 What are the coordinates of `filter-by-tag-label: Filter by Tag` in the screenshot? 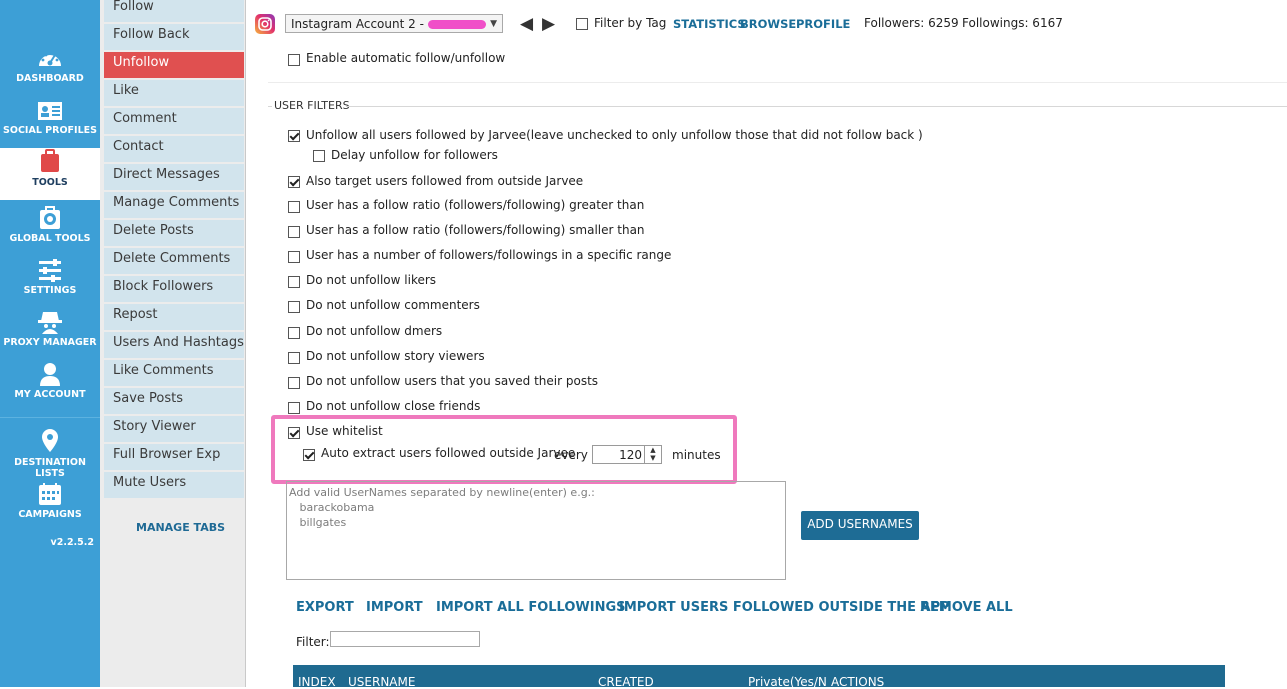 It's located at (630, 23).